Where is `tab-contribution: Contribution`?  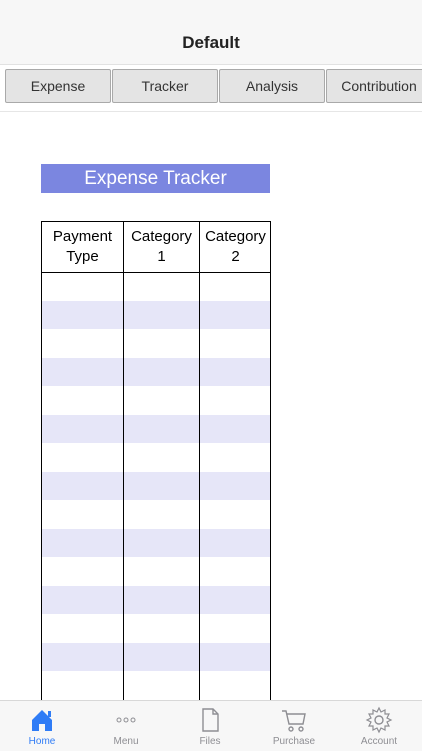 tab-contribution: Contribution is located at coordinates (374, 86).